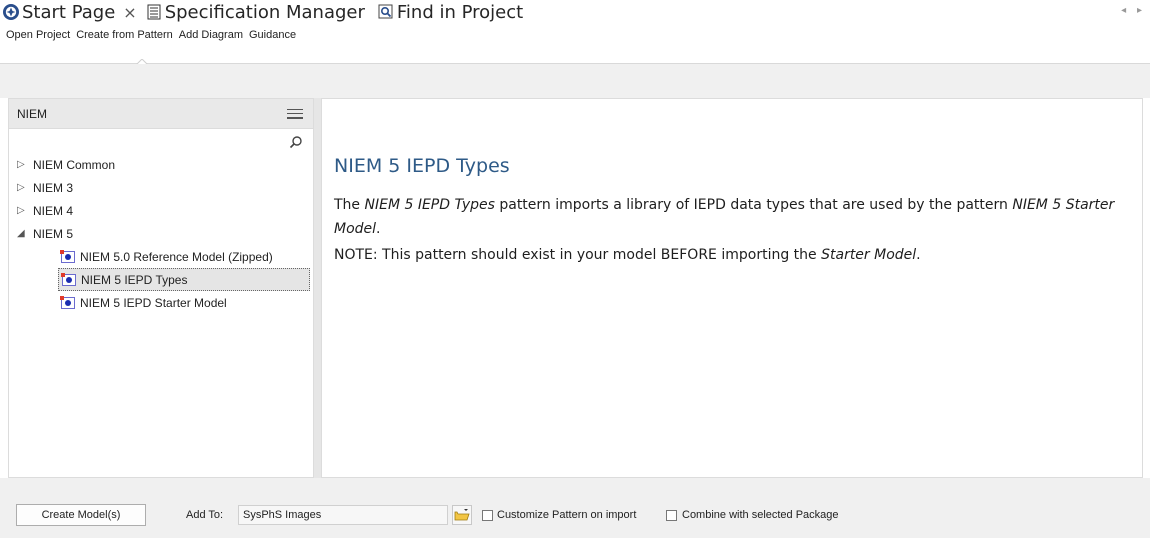 The width and height of the screenshot is (1150, 538). I want to click on customize-pattern-label: Customize Pattern on import, so click(567, 515).